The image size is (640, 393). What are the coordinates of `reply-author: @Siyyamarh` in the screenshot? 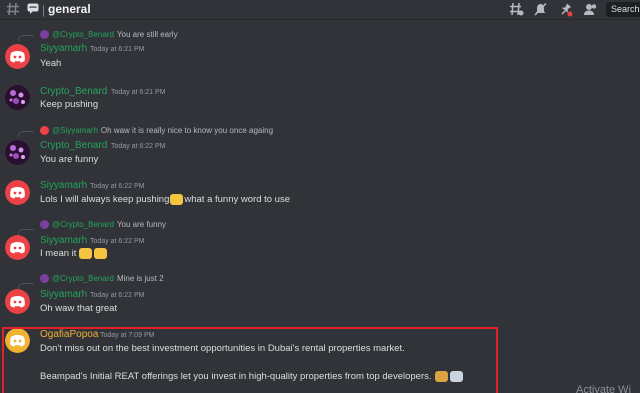 It's located at (75, 130).